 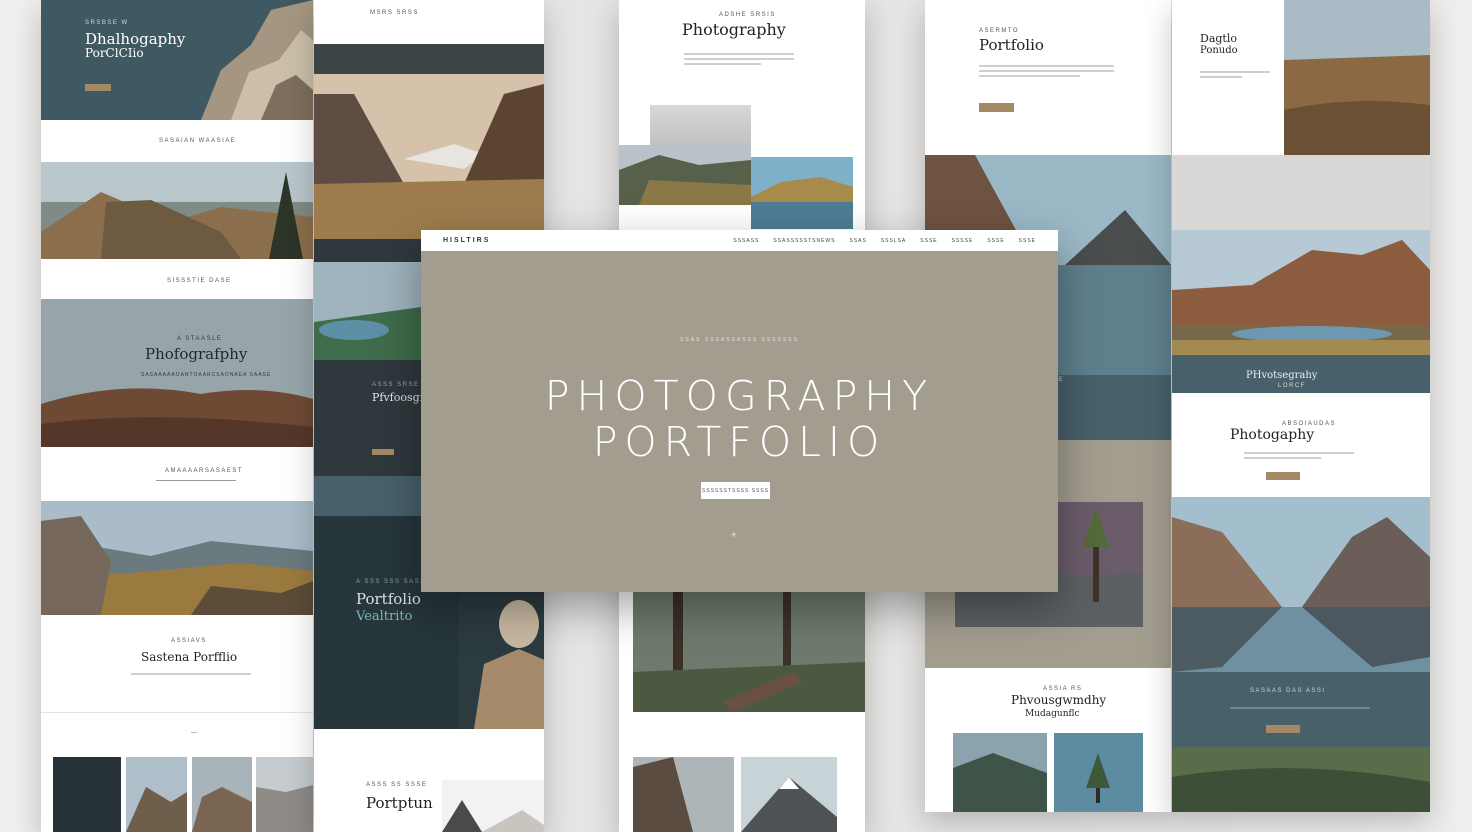 I want to click on card3-peak-thumb, so click(x=789, y=794).